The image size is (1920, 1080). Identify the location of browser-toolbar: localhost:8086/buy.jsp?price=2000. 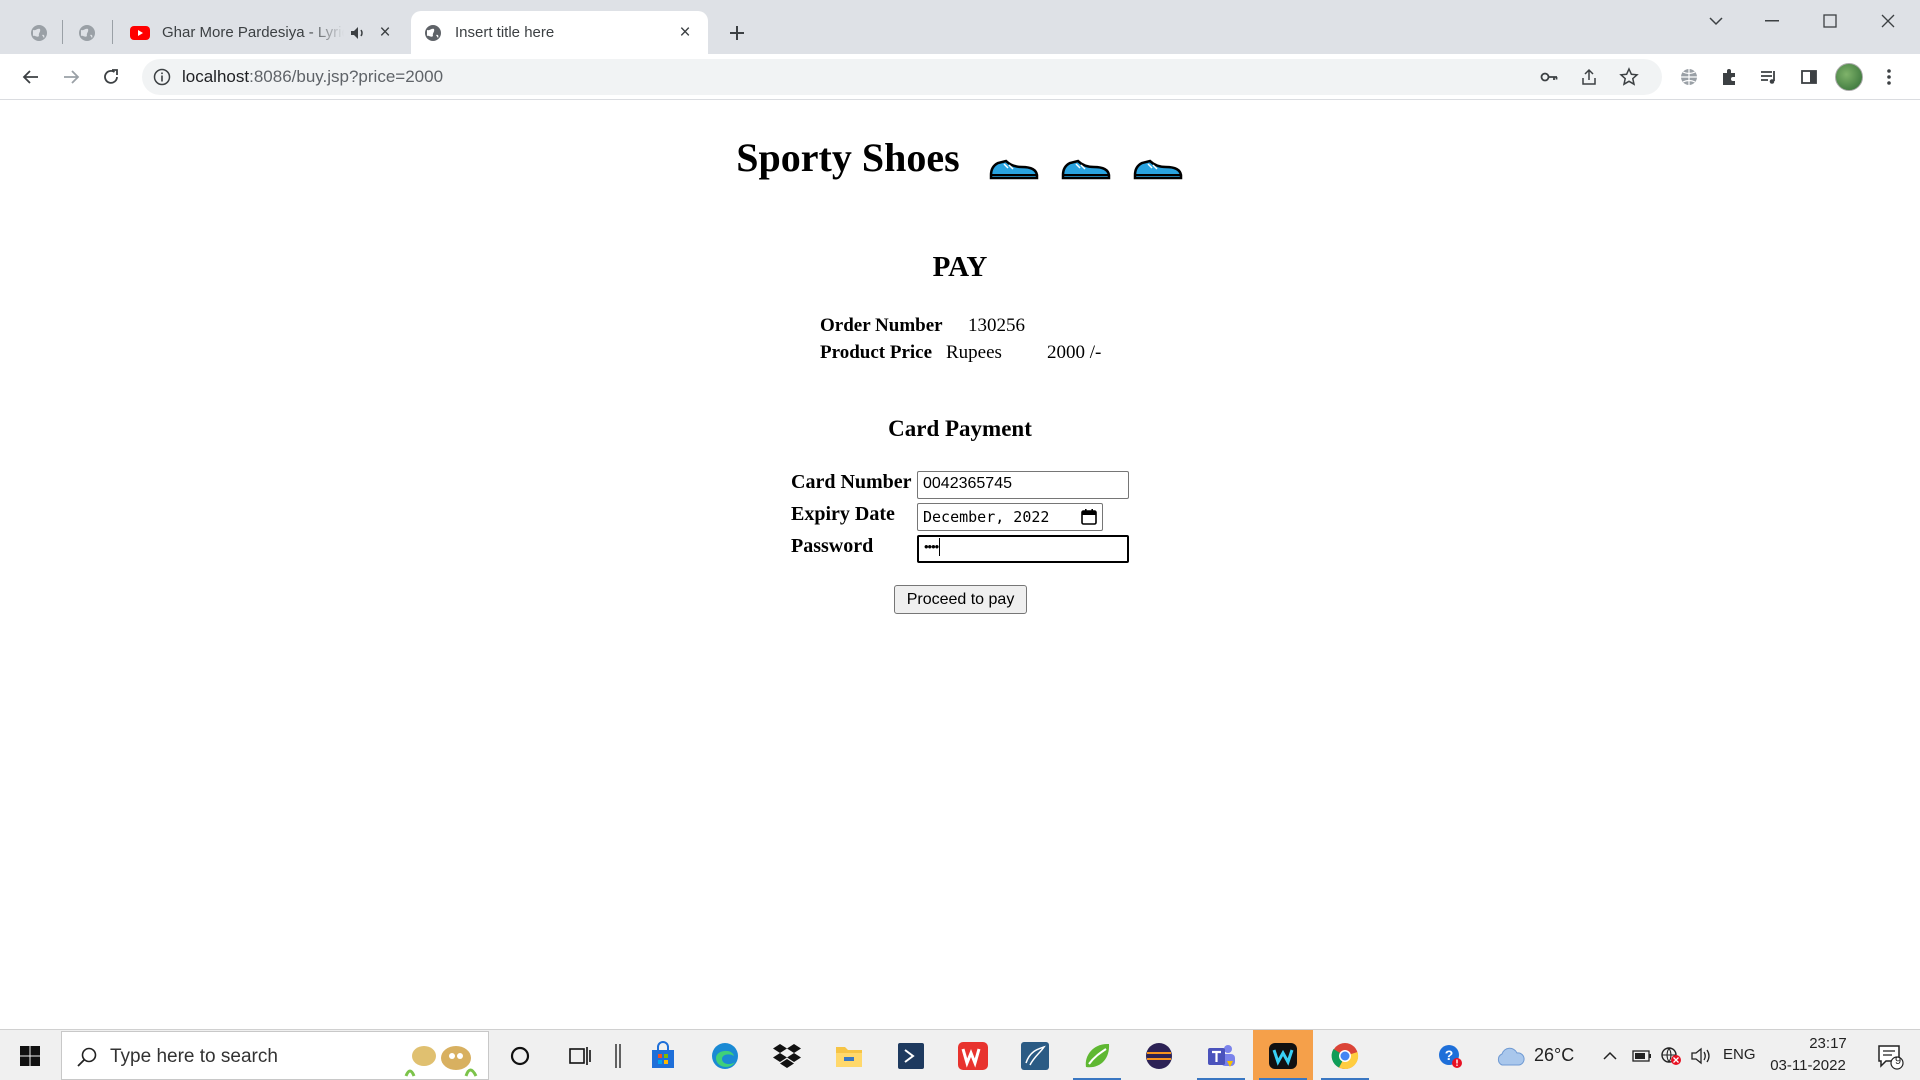
(960, 77).